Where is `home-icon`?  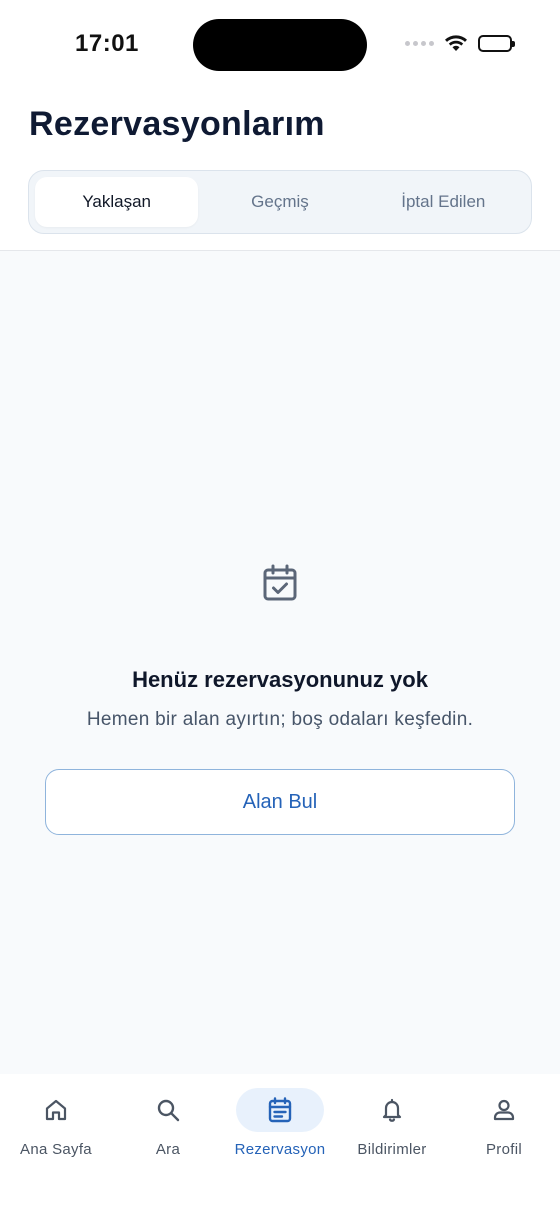 home-icon is located at coordinates (56, 1110).